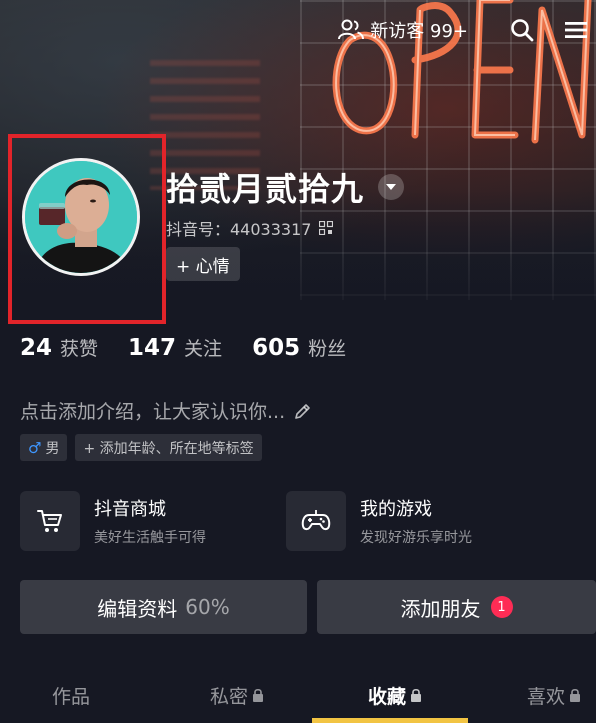  I want to click on following-stat: 147 关注, so click(175, 347).